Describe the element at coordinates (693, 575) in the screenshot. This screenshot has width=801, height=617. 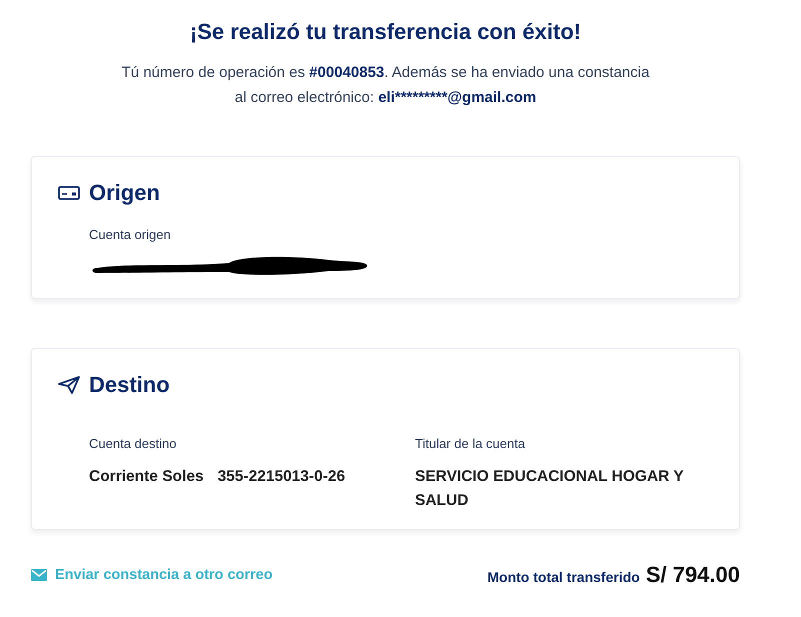
I see `total-amount: S/ 794.00` at that location.